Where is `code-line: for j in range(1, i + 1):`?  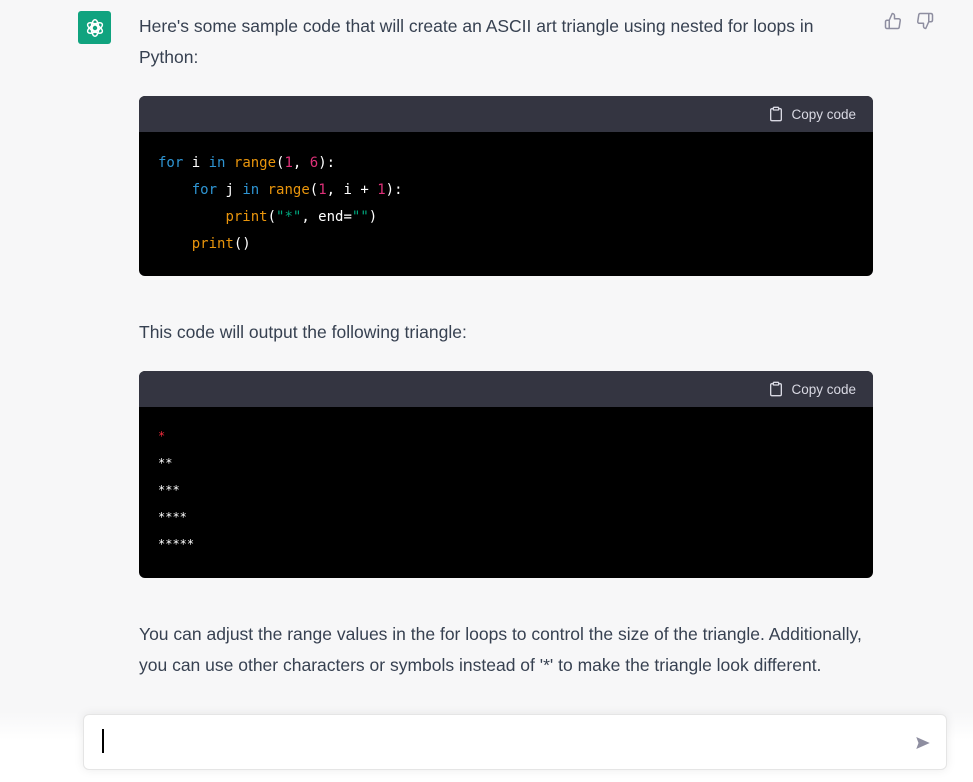 code-line: for j in range(1, i + 1): is located at coordinates (297, 190).